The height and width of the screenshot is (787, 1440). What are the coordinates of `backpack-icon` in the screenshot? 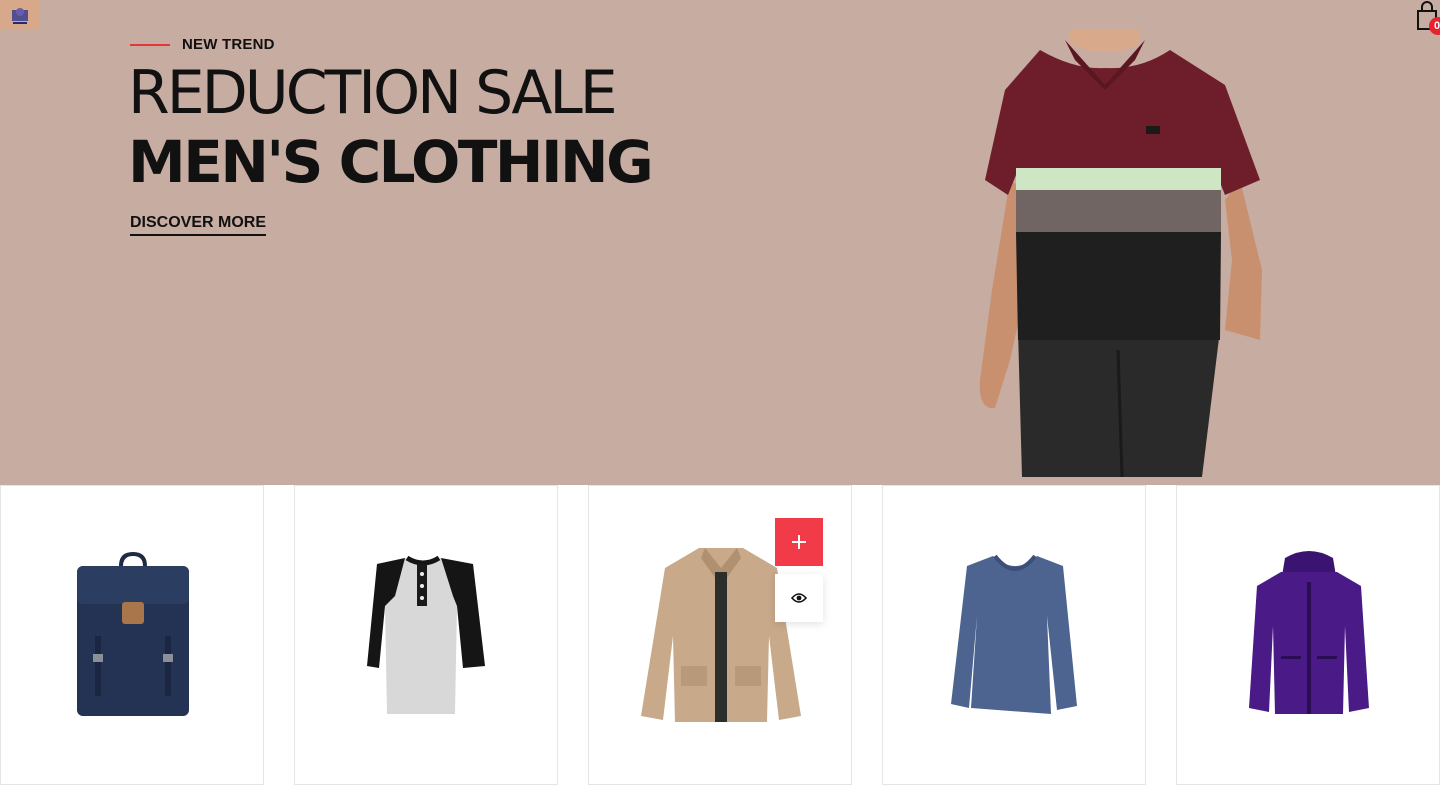 It's located at (133, 633).